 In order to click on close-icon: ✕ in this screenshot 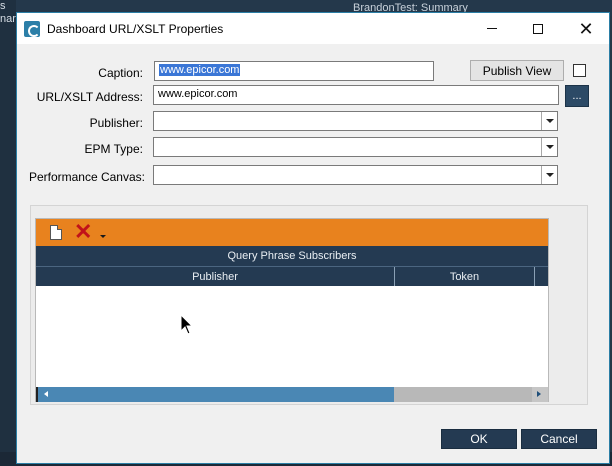, I will do `click(586, 28)`.